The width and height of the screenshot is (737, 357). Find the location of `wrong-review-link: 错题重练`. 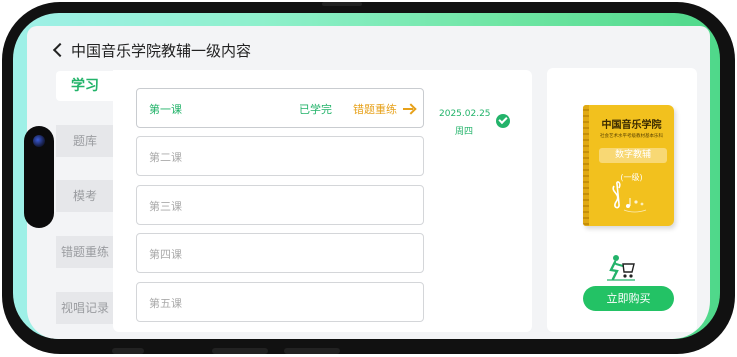

wrong-review-link: 错题重练 is located at coordinates (375, 109).